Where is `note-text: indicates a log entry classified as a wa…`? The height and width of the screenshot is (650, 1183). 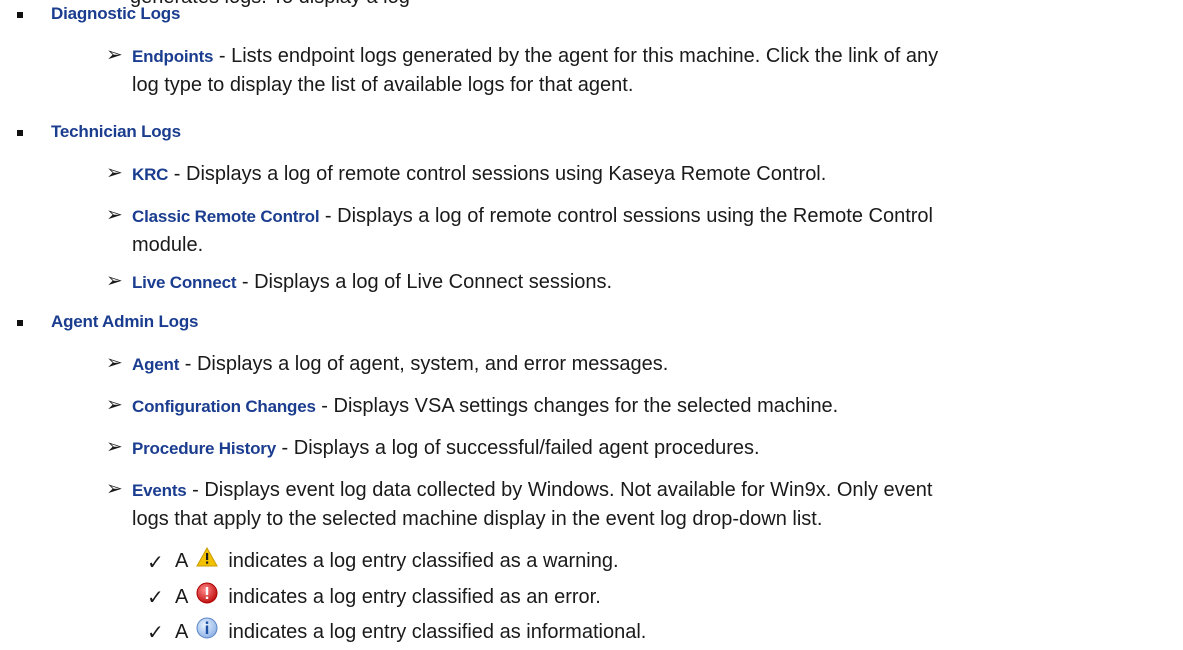
note-text: indicates a log entry classified as a wa… is located at coordinates (423, 561).